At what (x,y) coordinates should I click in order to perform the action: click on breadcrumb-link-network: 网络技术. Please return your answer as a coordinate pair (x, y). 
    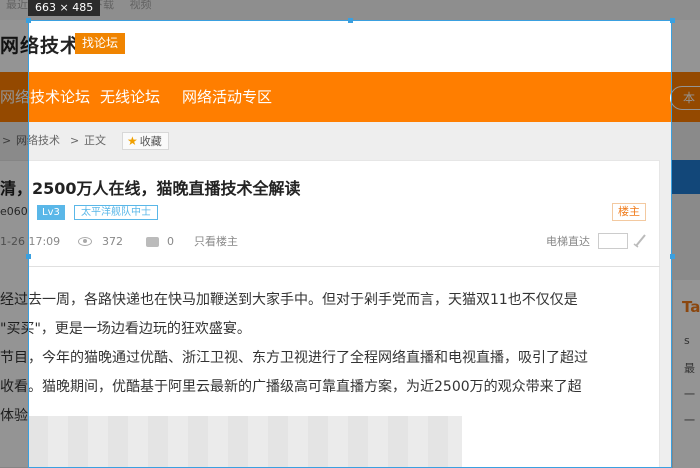
    Looking at the image, I should click on (38, 141).